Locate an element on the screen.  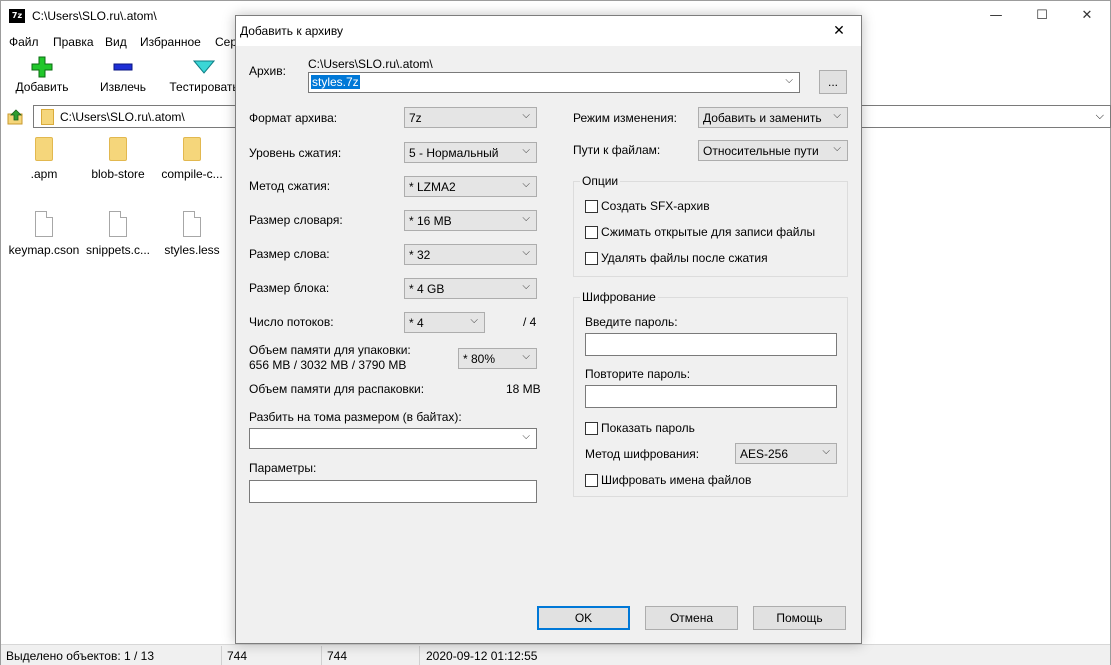
extract-label: Извлечь is located at coordinates (122, 87).